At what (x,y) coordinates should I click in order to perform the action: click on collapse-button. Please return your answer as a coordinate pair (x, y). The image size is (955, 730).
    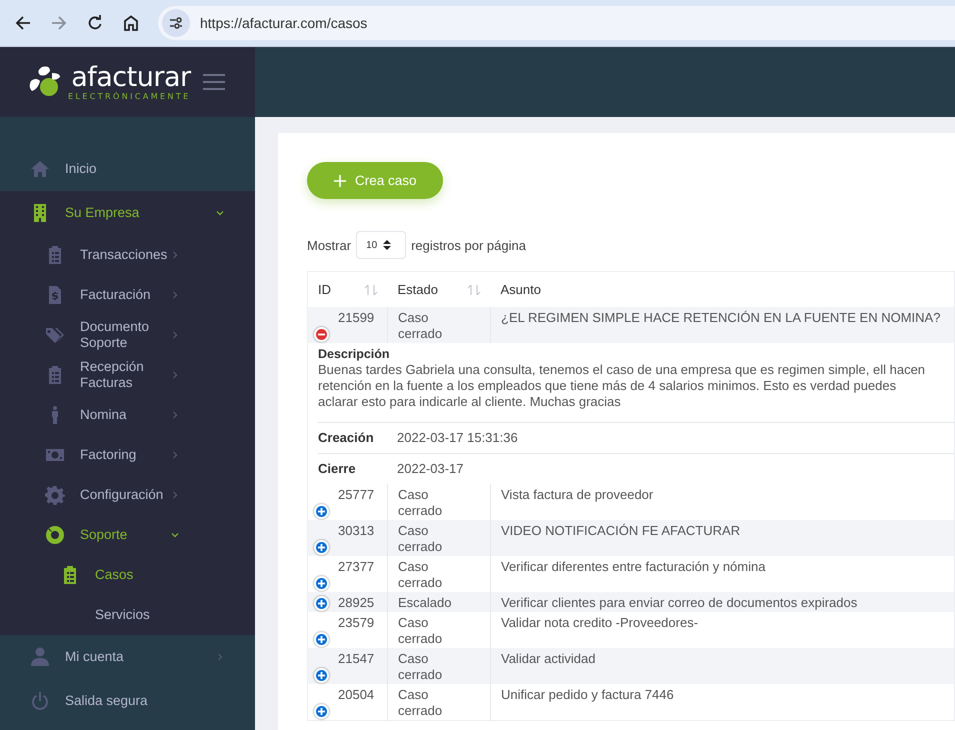
    Looking at the image, I should click on (321, 334).